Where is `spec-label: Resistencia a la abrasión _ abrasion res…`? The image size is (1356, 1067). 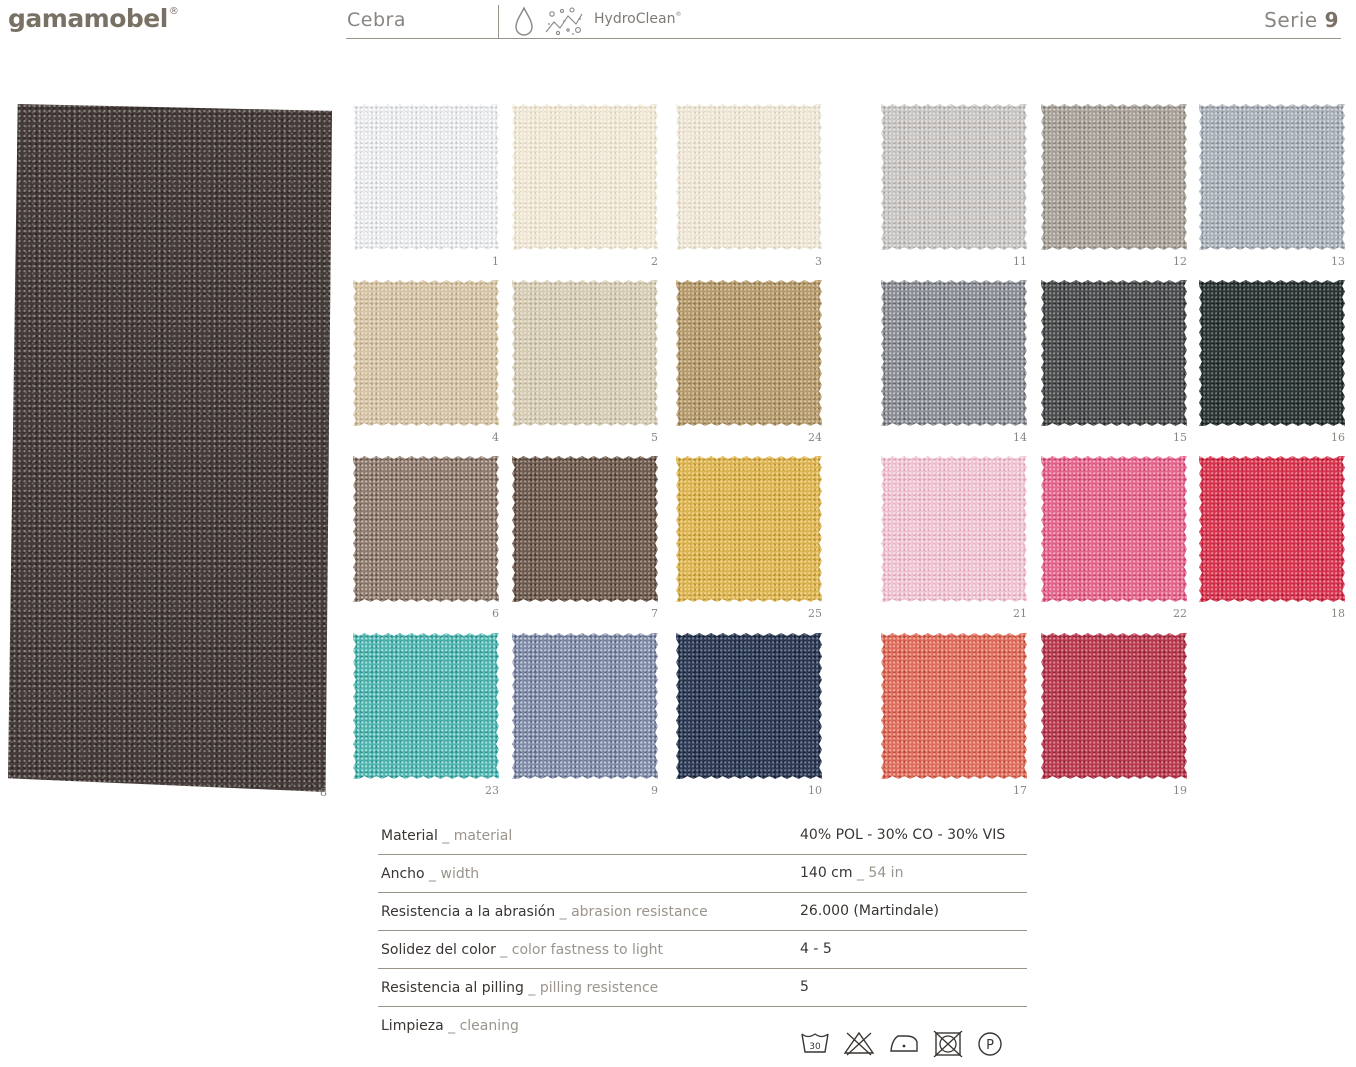
spec-label: Resistencia a la abrasión _ abrasion res… is located at coordinates (544, 912).